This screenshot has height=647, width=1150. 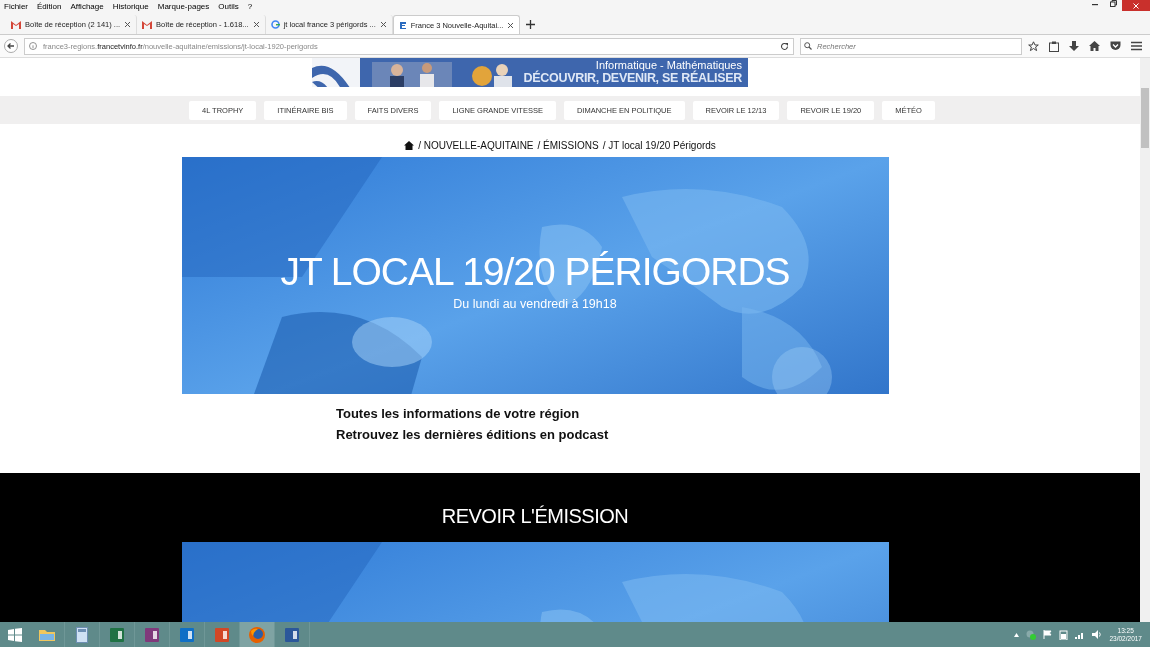 What do you see at coordinates (1033, 46) in the screenshot?
I see `star-icon` at bounding box center [1033, 46].